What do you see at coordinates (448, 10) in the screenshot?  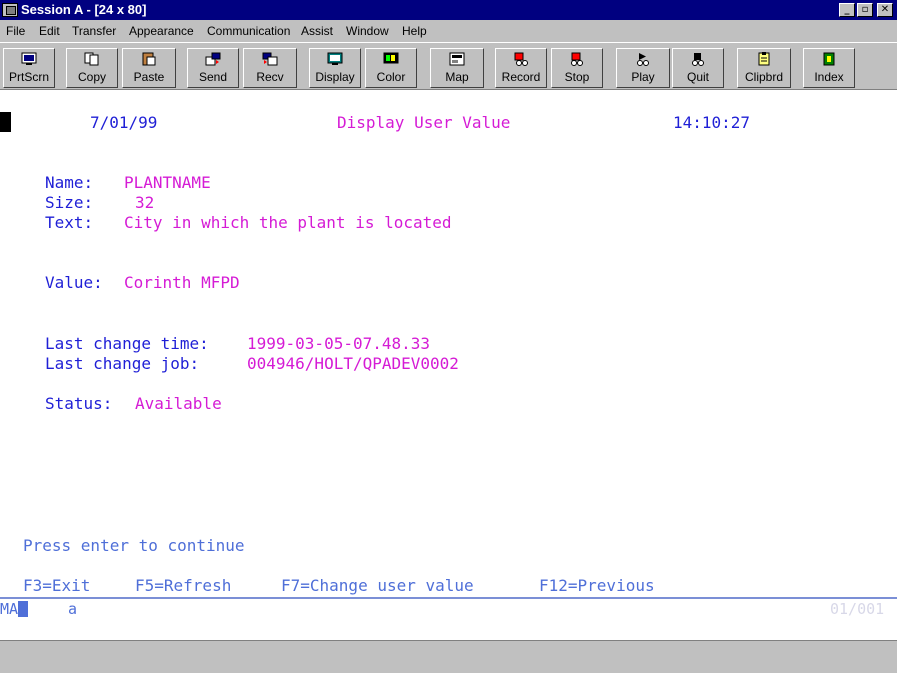 I see `title-bar: Session A - [24 x 80] _ ▫ ✕` at bounding box center [448, 10].